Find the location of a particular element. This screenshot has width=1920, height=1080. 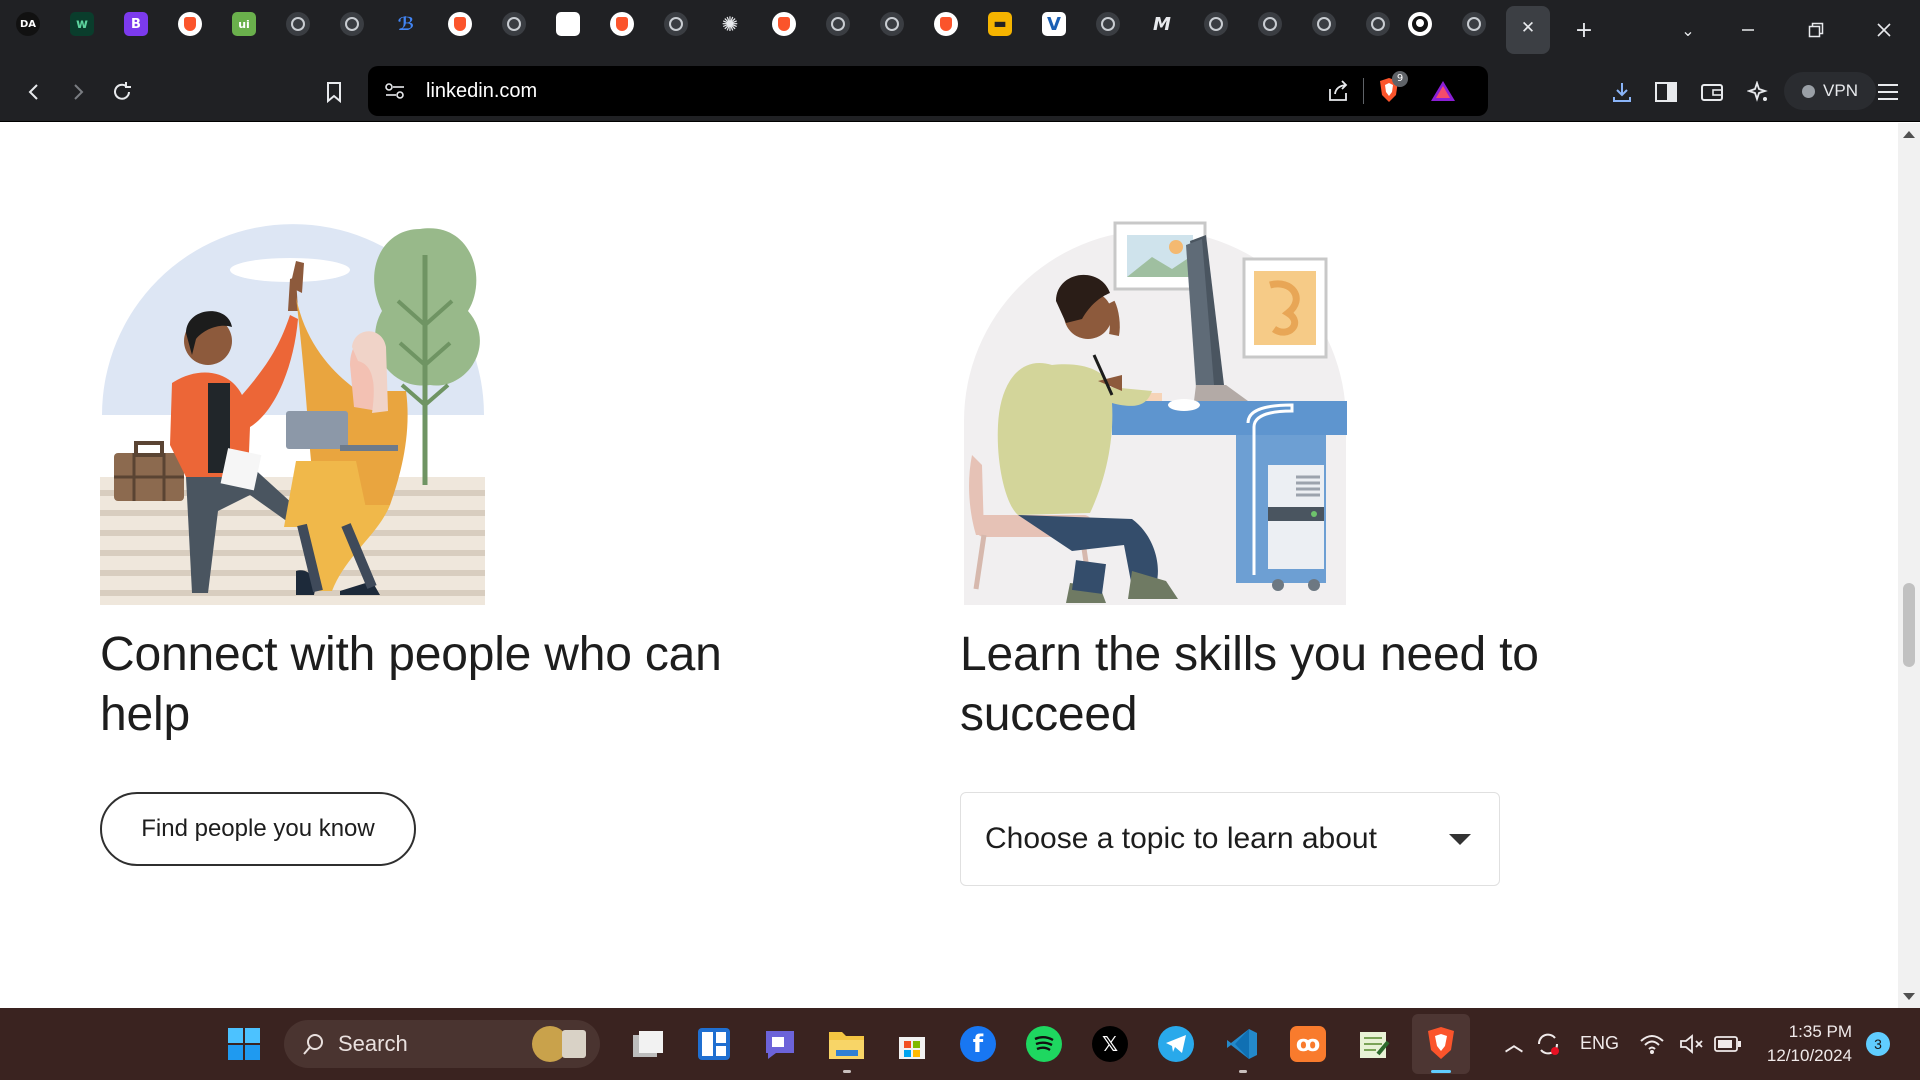

wallet-button is located at coordinates (1712, 92).